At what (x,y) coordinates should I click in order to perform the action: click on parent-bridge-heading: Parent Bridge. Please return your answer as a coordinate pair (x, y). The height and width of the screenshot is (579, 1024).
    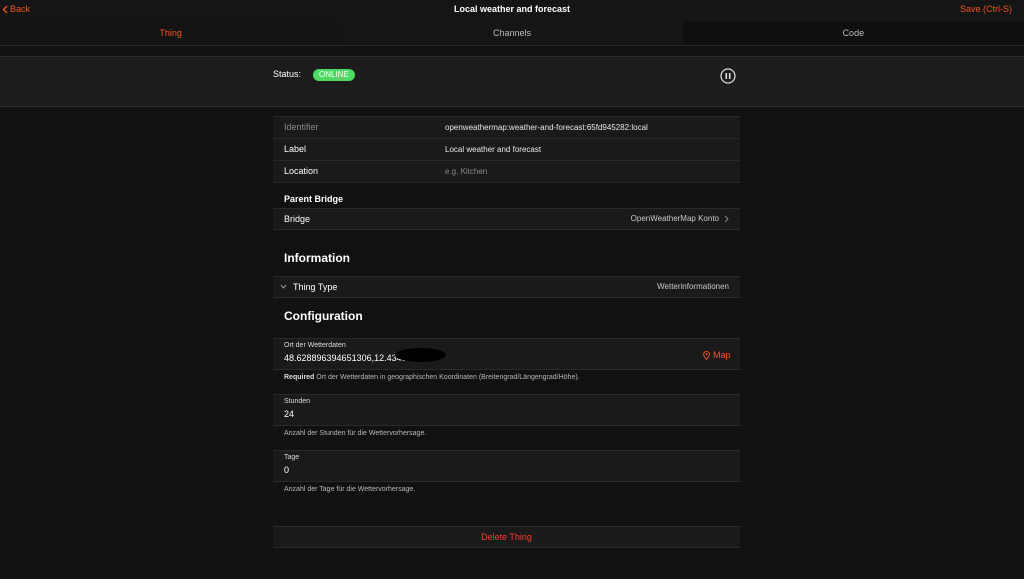
    Looking at the image, I should click on (314, 199).